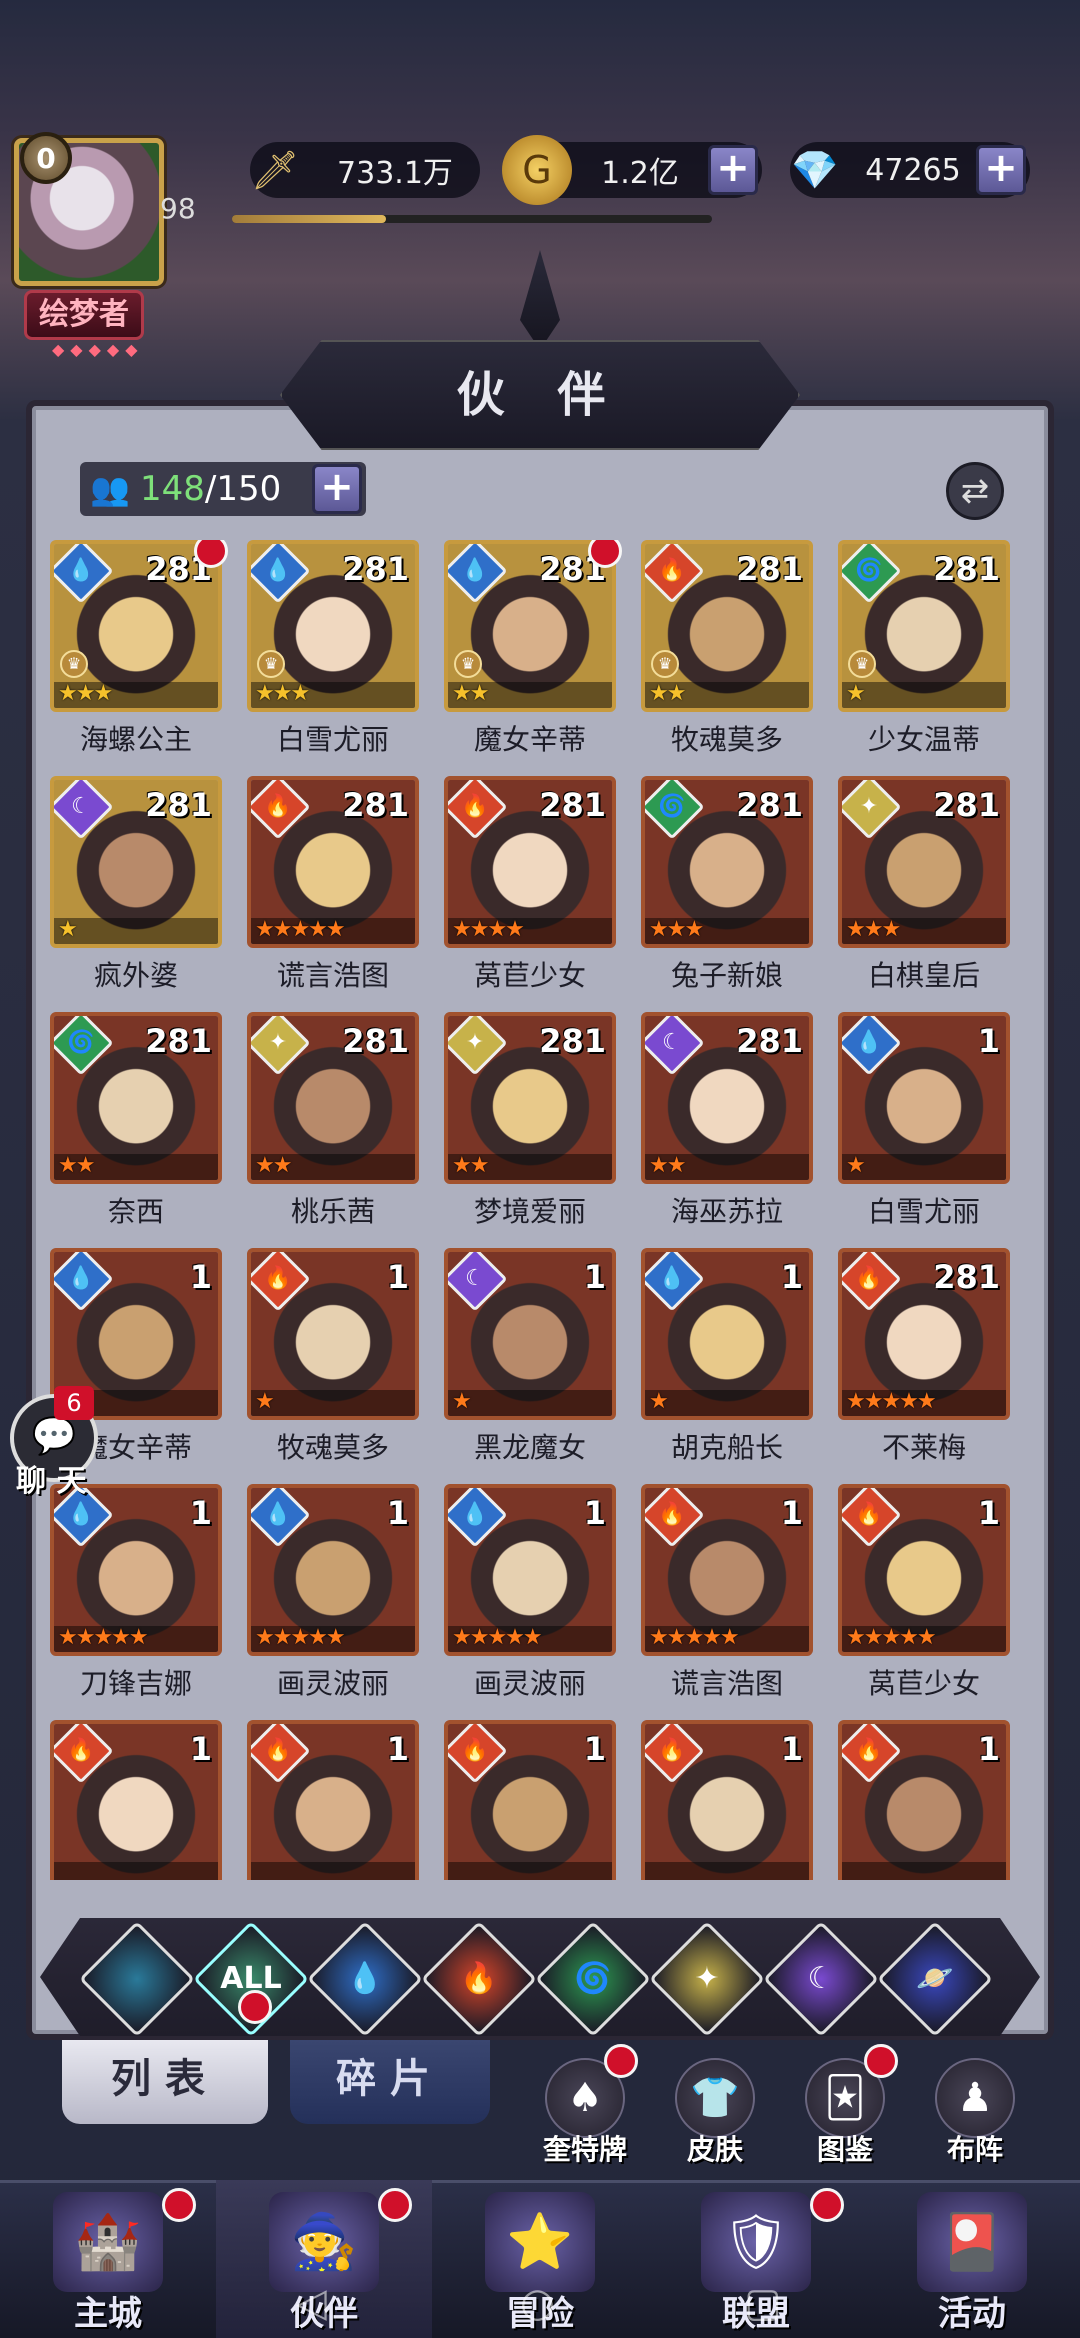  What do you see at coordinates (55, 1445) in the screenshot?
I see `chat-button: 💬 6 聊 天` at bounding box center [55, 1445].